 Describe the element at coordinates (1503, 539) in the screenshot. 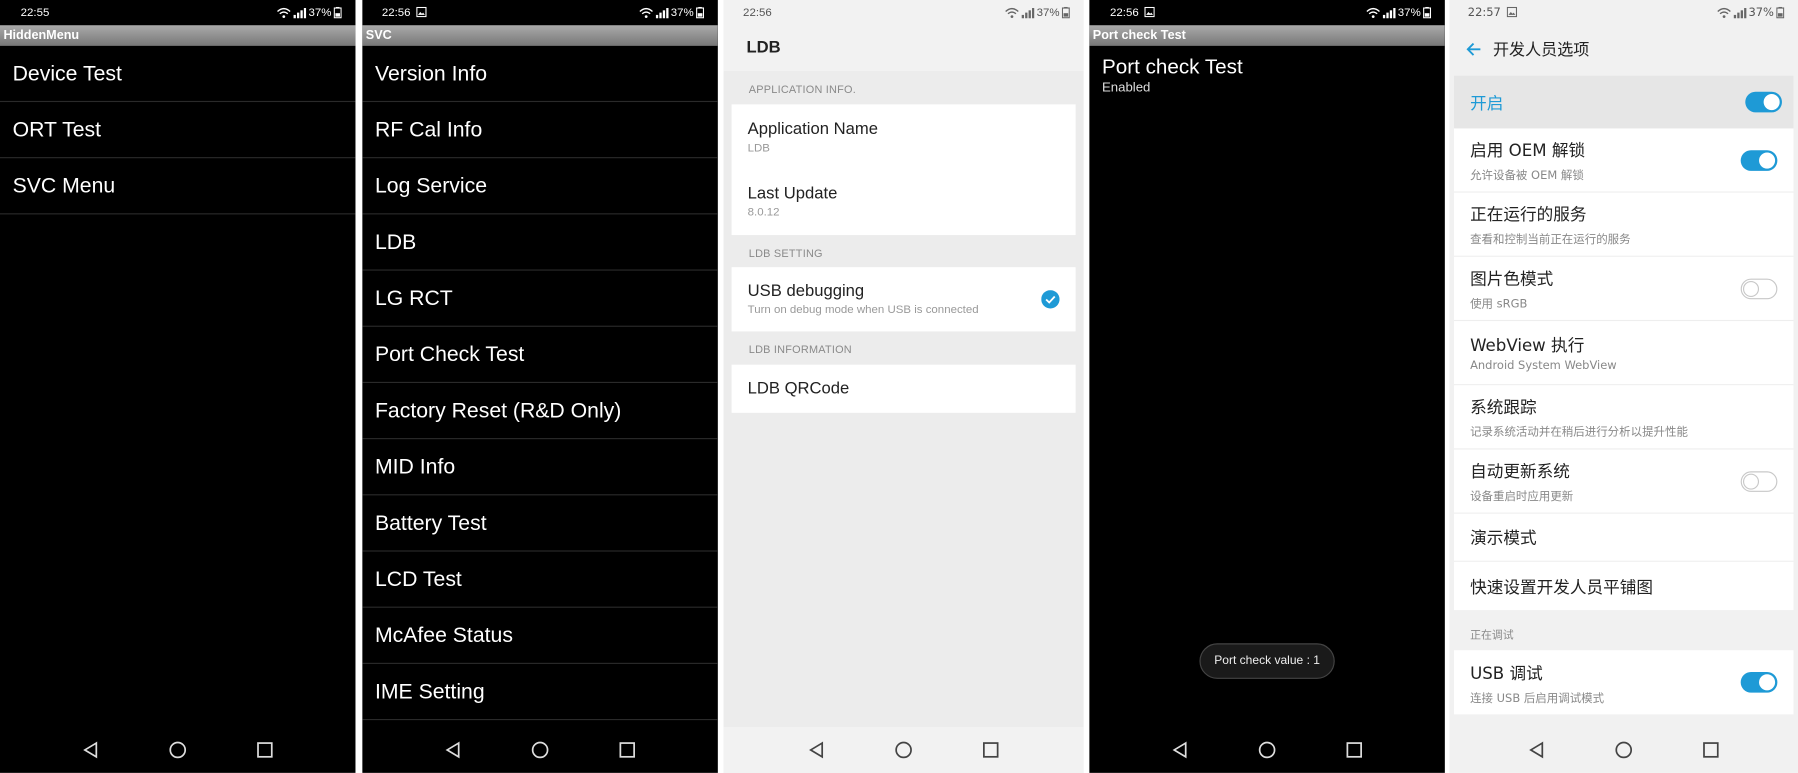

I see `demo-mode-title: 演示模式` at that location.